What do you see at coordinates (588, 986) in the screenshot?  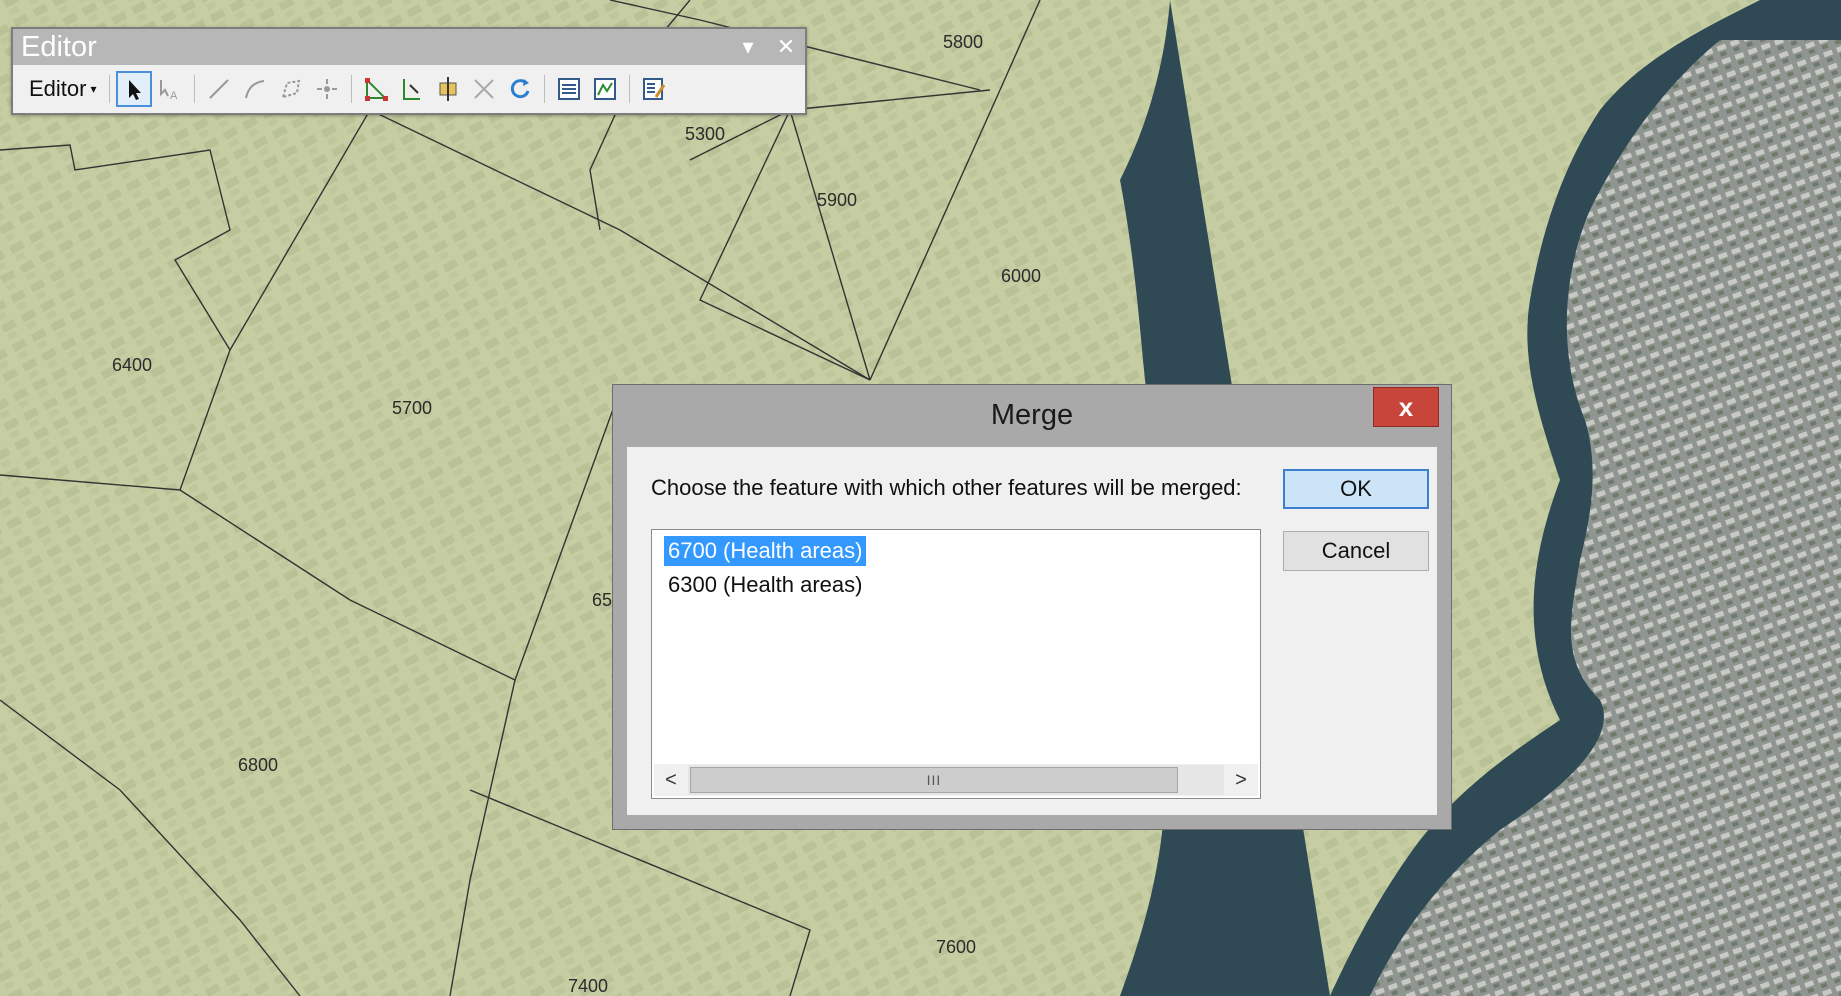 I see `area-label: 7400` at bounding box center [588, 986].